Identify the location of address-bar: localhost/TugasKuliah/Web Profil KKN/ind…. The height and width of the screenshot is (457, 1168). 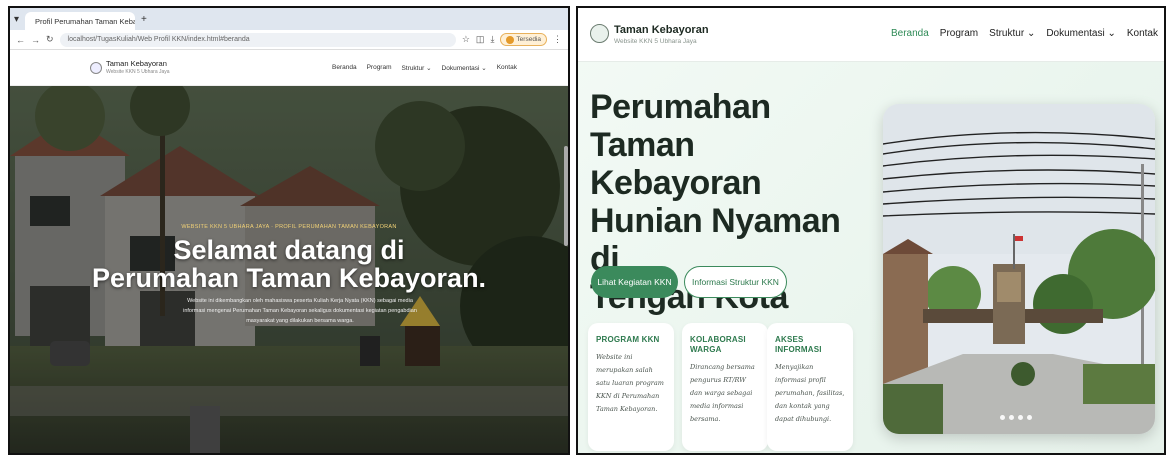
(257, 39).